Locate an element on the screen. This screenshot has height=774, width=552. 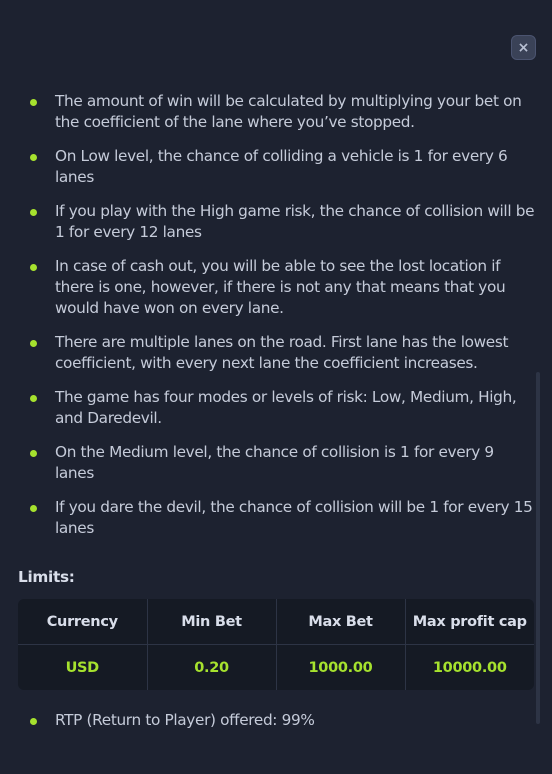
close-button: × is located at coordinates (523, 47).